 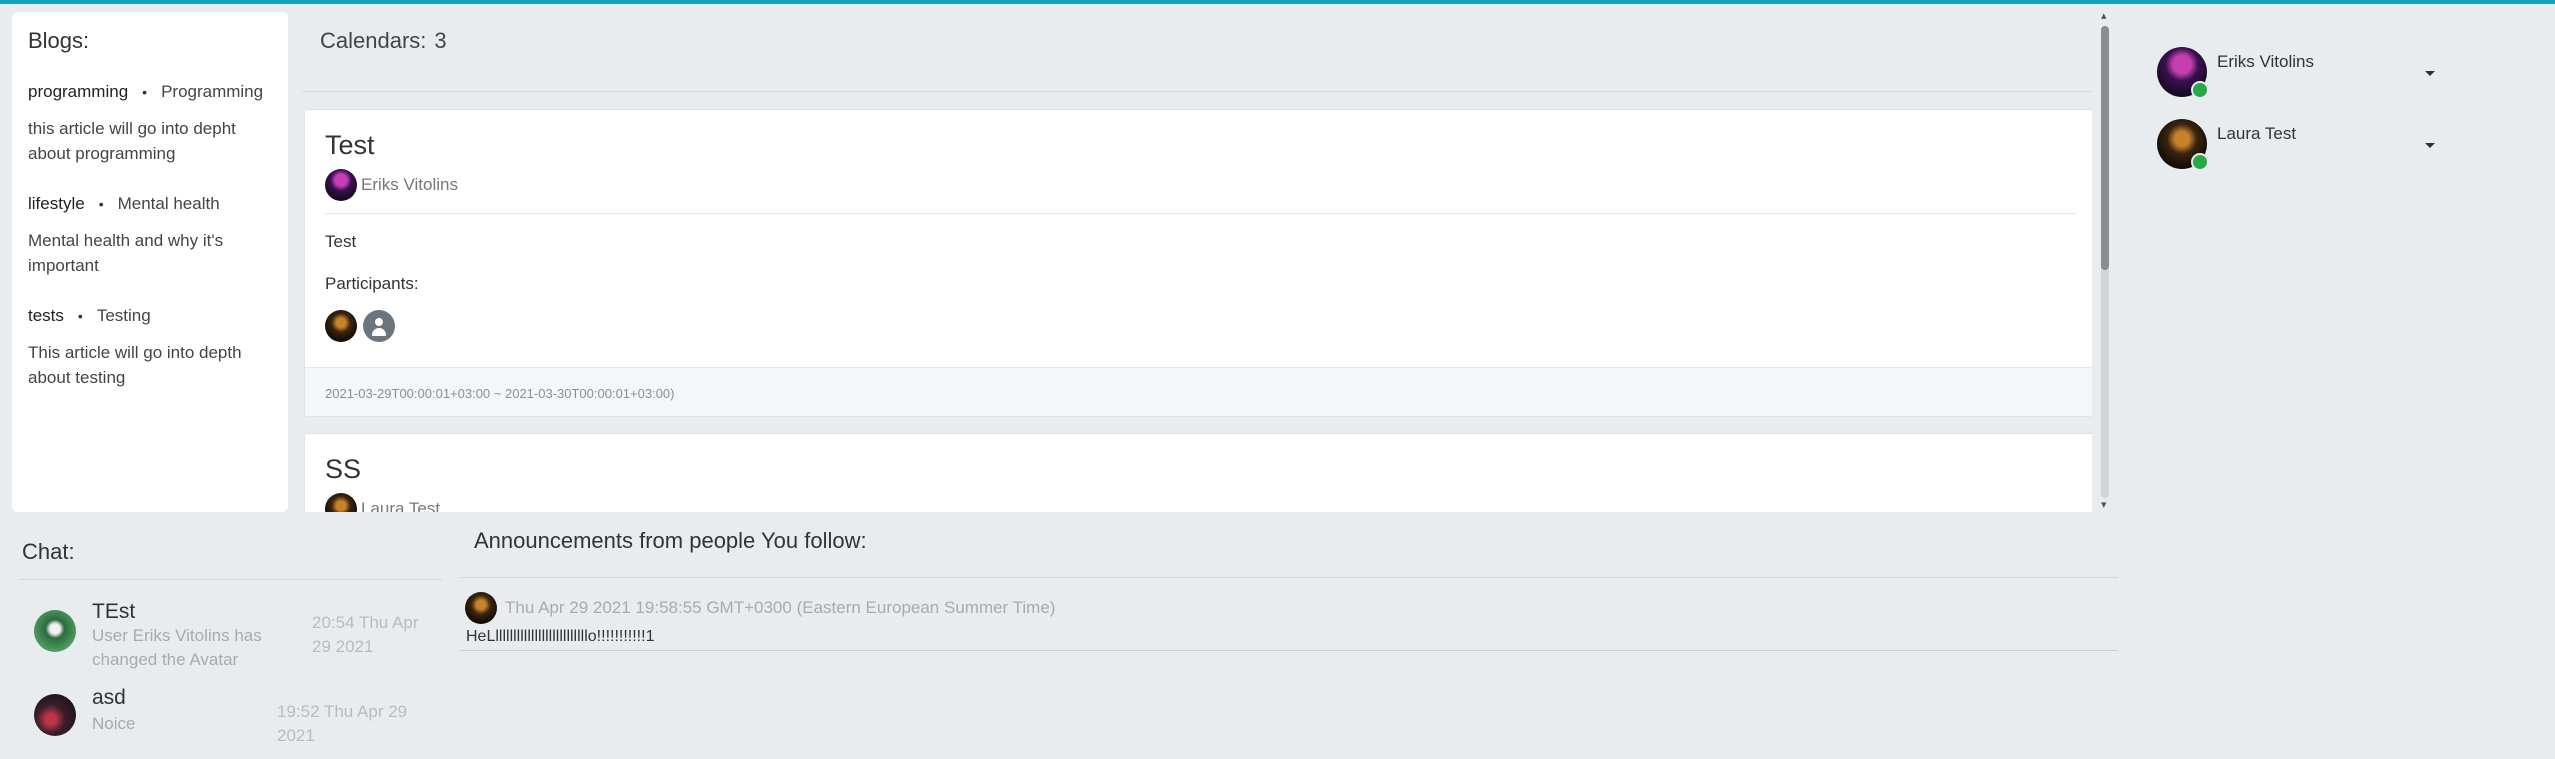 I want to click on friend-item: Laura Test, so click(x=2297, y=145).